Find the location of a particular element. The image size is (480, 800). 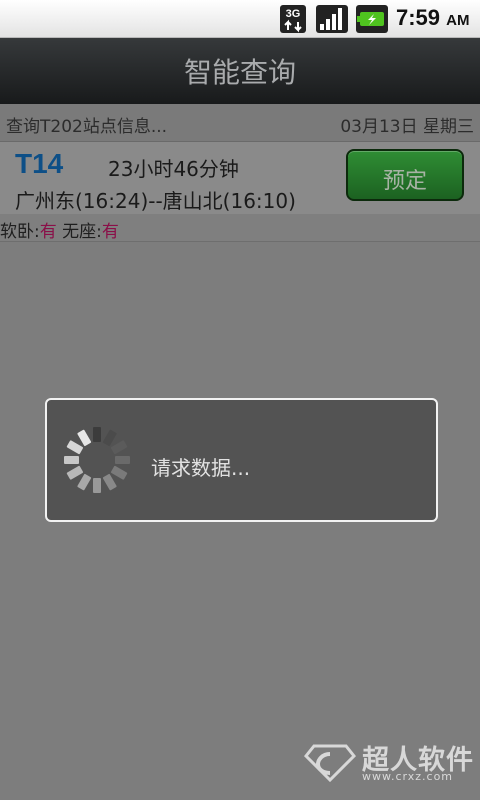

train-route: 广州东(16:24)--唐山北(16:10) is located at coordinates (155, 201).